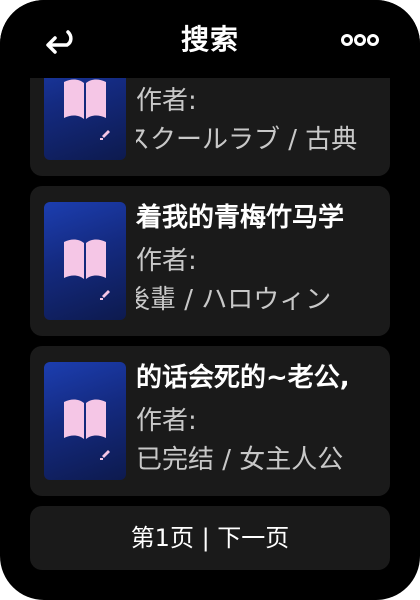 The image size is (420, 600). I want to click on book-title: 着我的青梅竹马学, so click(240, 218).